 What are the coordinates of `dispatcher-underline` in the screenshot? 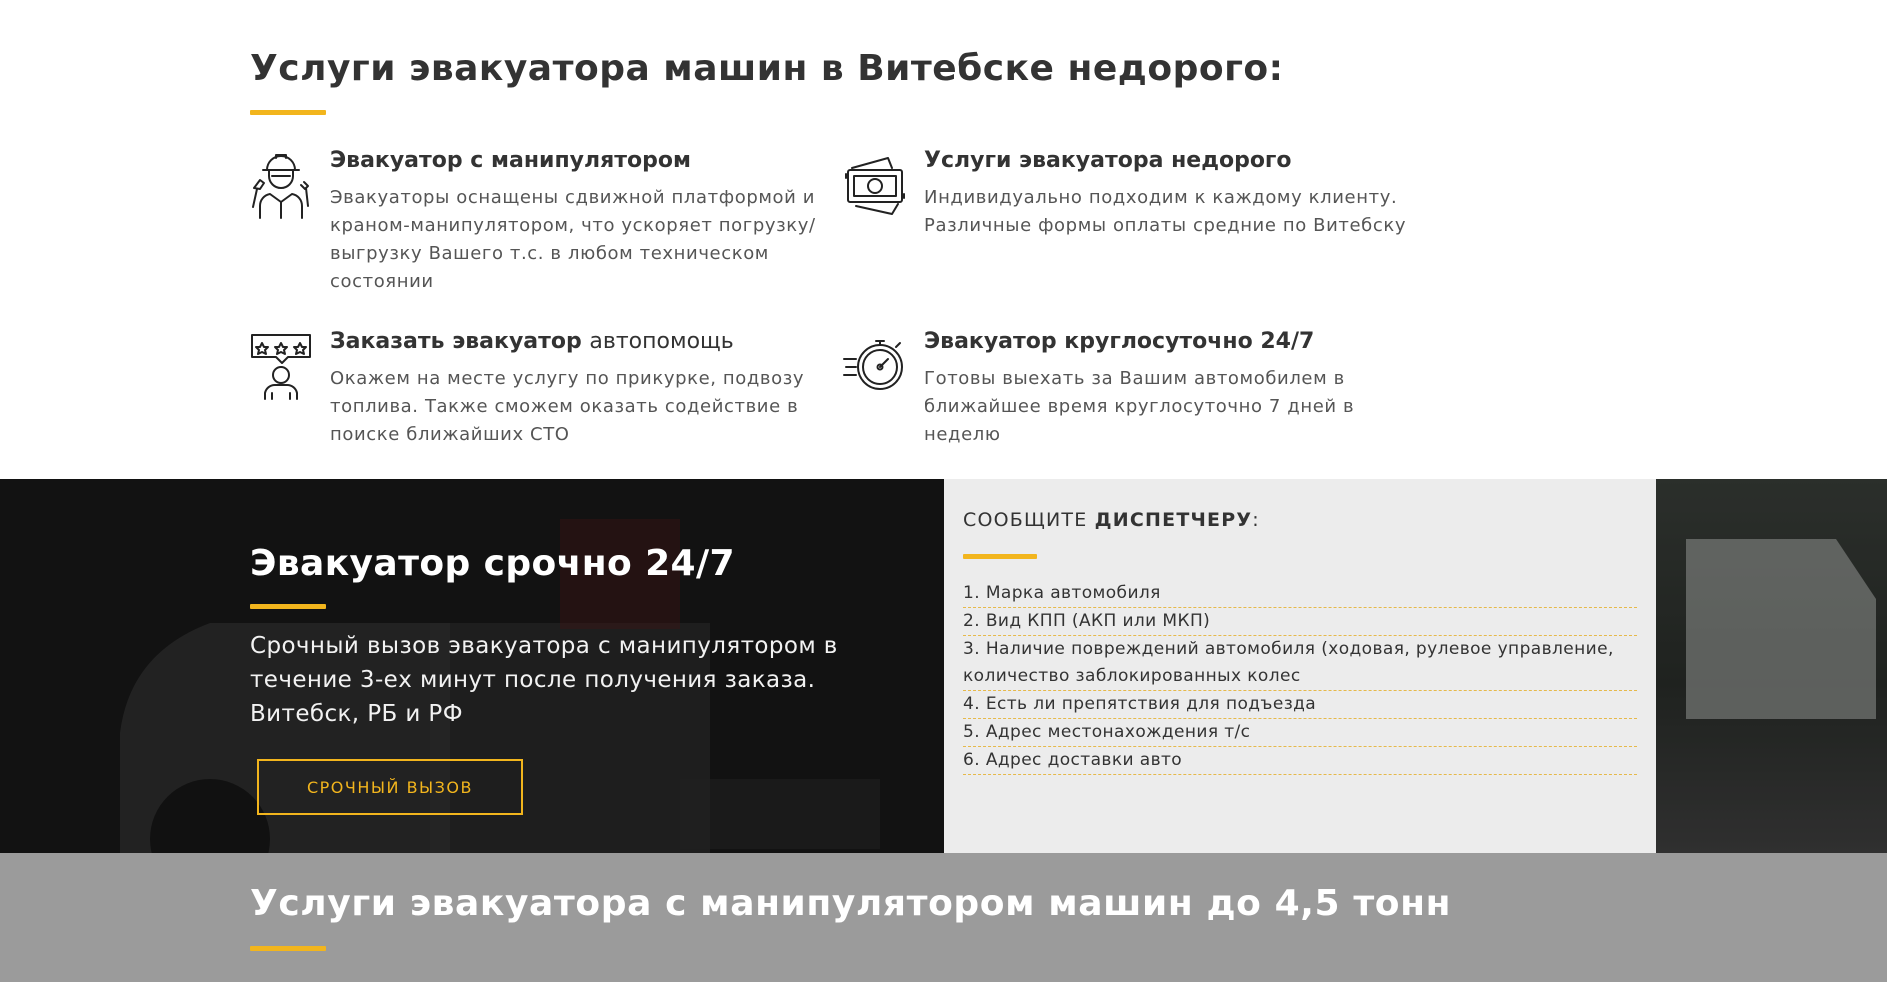 It's located at (1000, 556).